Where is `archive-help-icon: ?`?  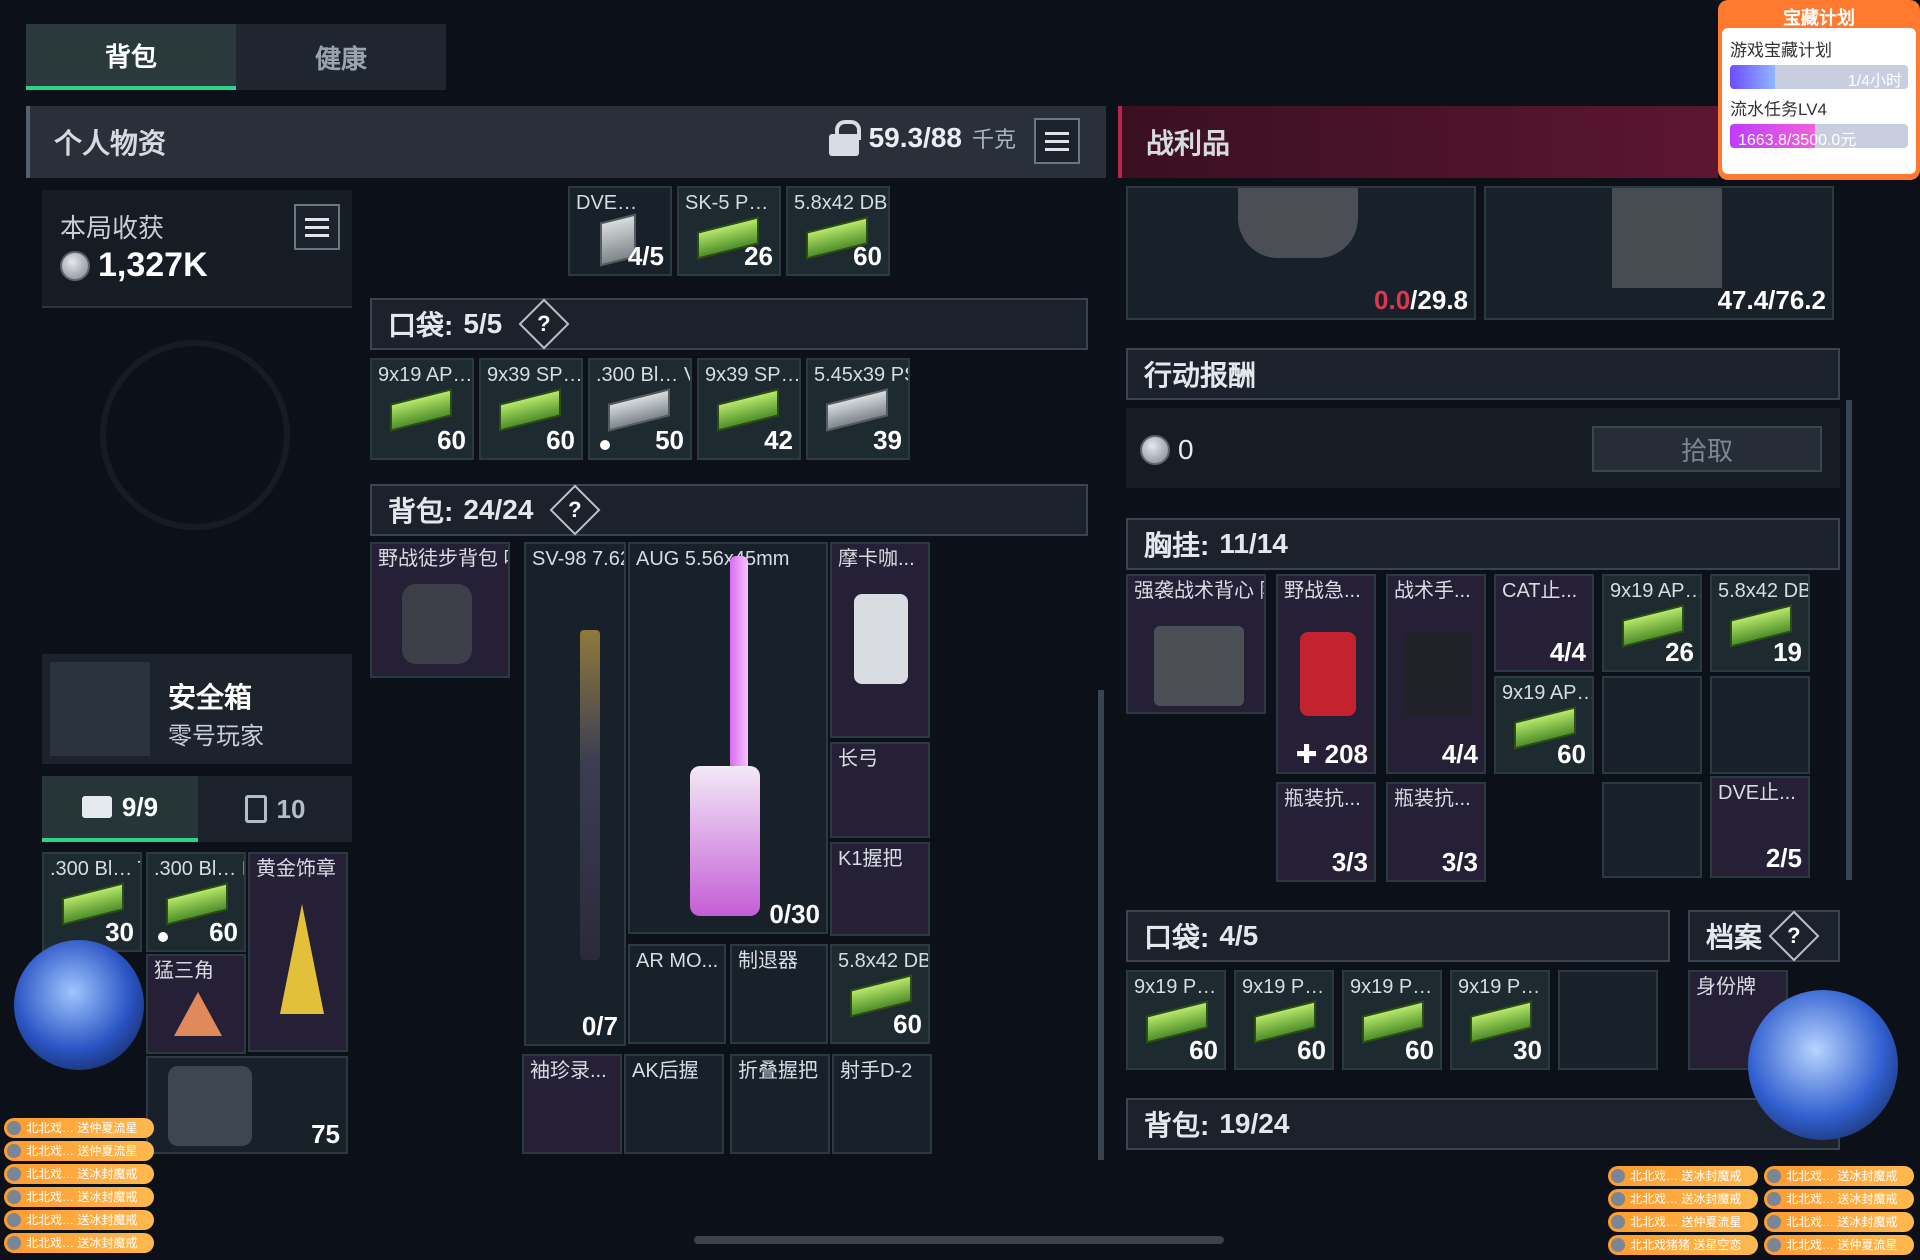 archive-help-icon: ? is located at coordinates (1794, 936).